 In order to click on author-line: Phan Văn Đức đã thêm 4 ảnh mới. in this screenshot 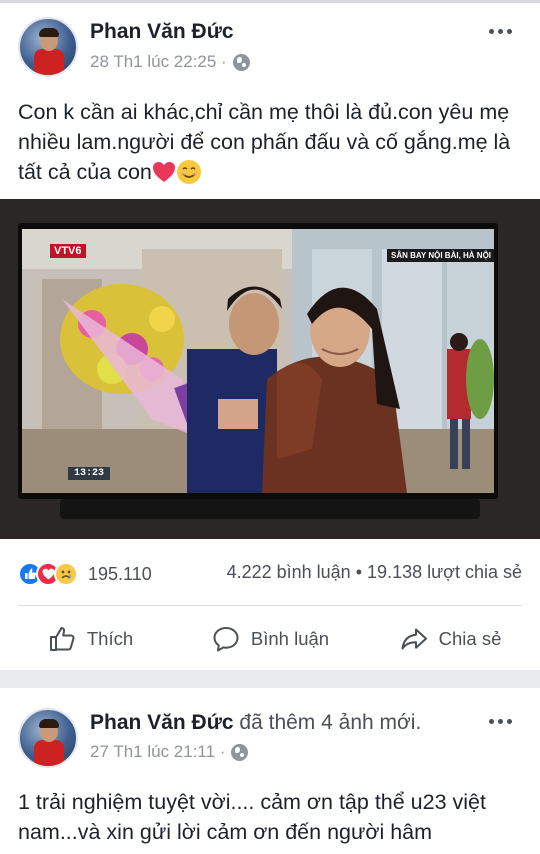, I will do `click(255, 723)`.